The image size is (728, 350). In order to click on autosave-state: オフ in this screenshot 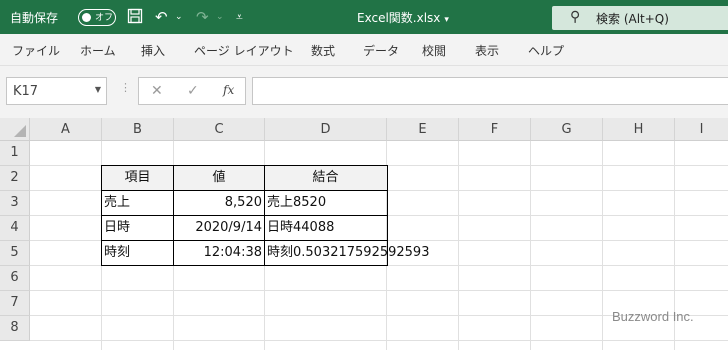, I will do `click(104, 18)`.